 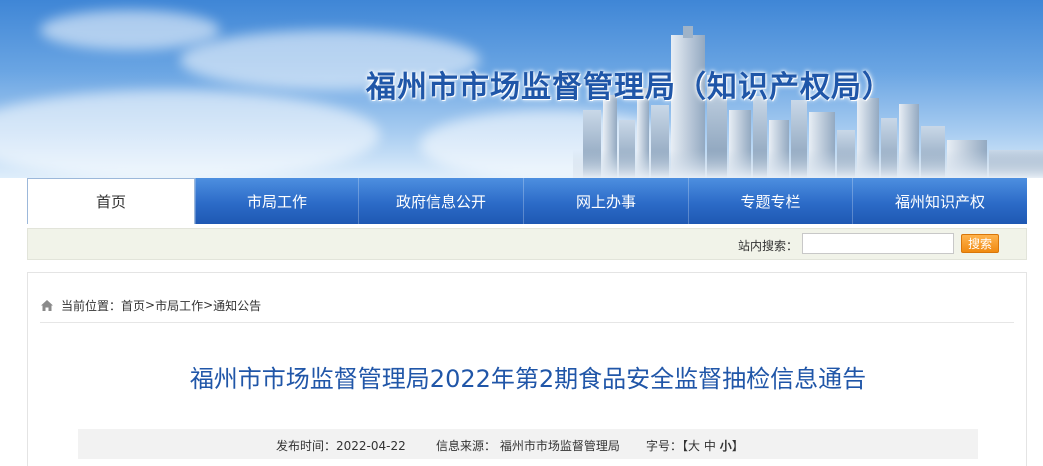 I want to click on info-source: 信息来源： 福州市市场监督管理局, so click(x=528, y=445).